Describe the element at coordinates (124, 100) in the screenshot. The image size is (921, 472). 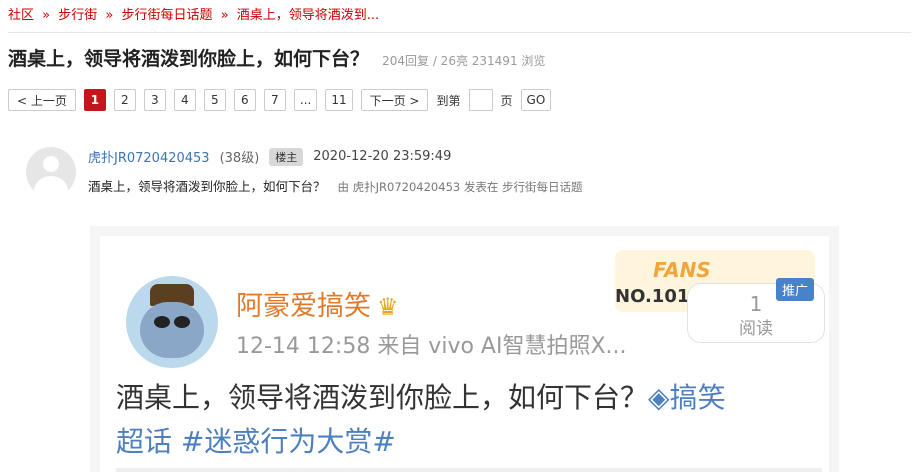
I see `page-button-2: 2` at that location.